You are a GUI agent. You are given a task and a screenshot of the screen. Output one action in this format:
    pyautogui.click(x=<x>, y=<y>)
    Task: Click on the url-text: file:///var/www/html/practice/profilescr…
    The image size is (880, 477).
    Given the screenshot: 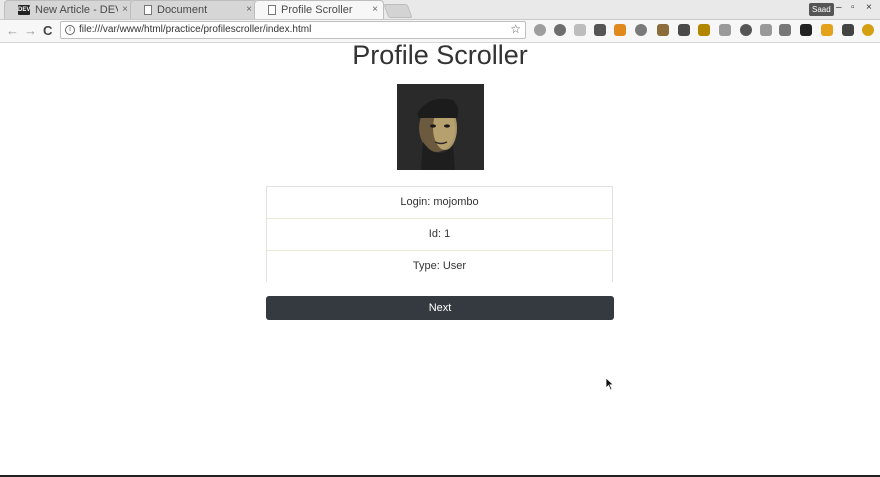 What is the action you would take?
    pyautogui.click(x=195, y=29)
    